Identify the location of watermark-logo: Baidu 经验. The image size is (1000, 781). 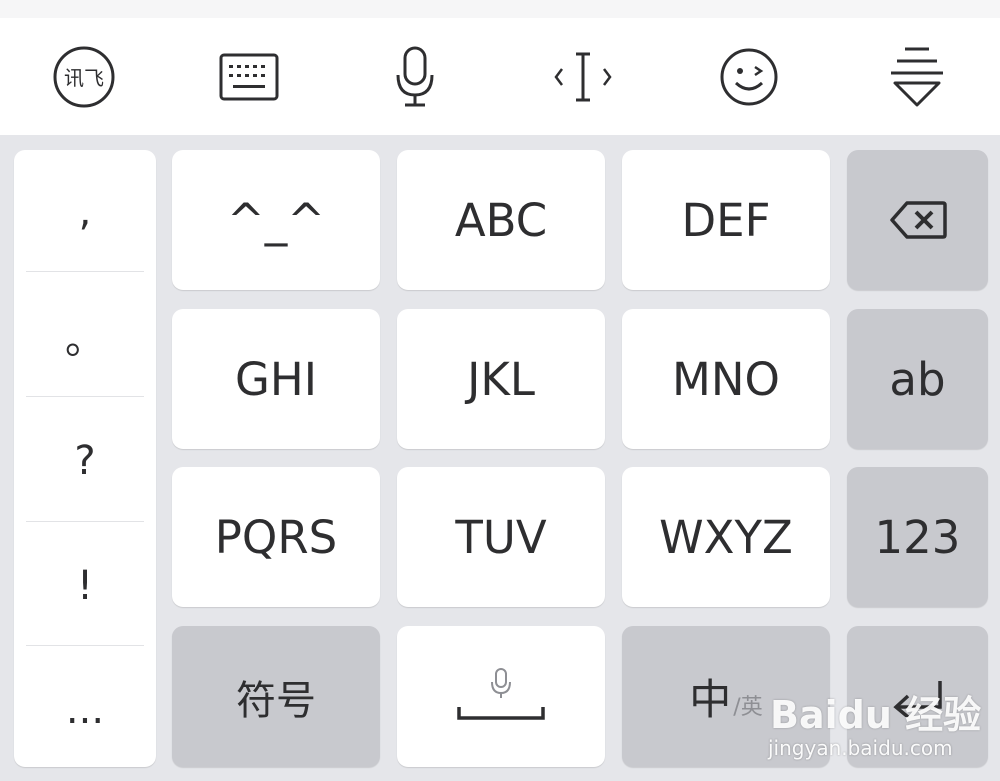
(876, 715).